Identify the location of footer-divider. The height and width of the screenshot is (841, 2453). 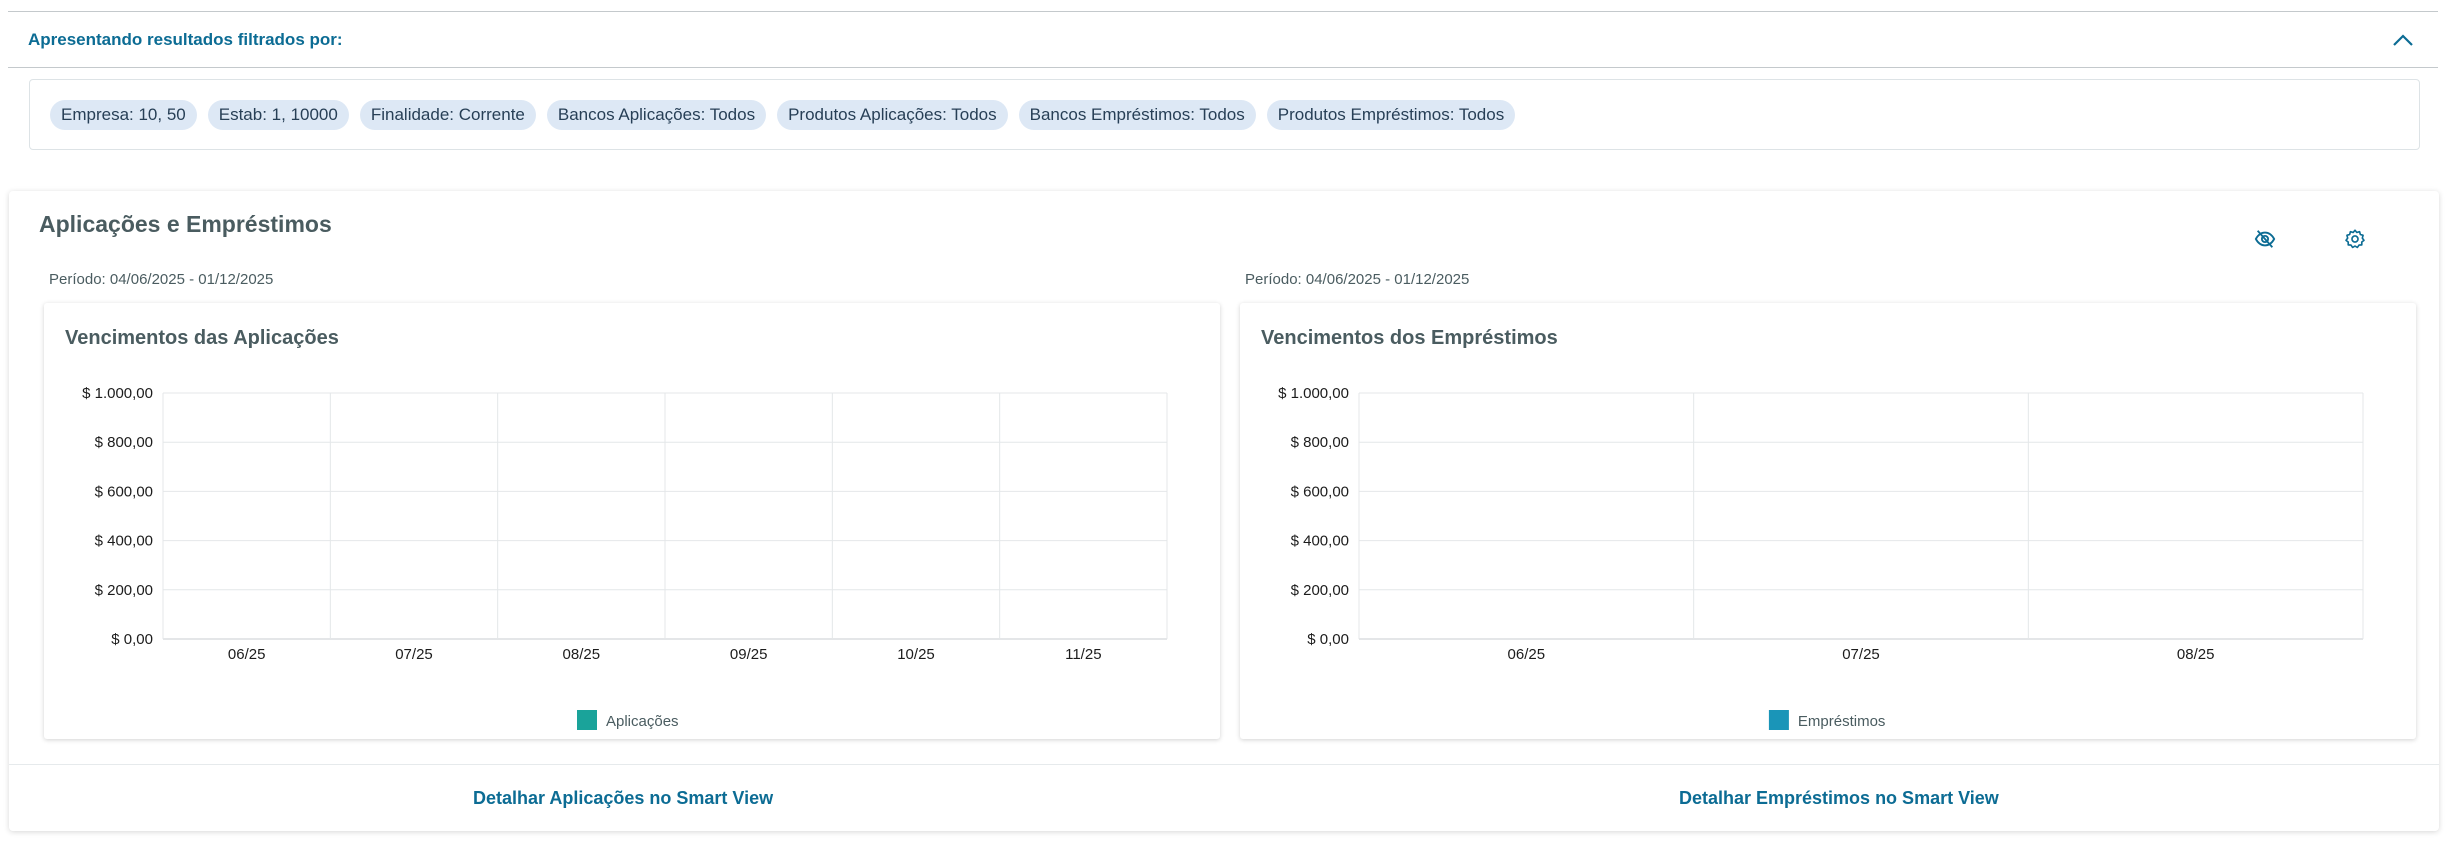
(1224, 764).